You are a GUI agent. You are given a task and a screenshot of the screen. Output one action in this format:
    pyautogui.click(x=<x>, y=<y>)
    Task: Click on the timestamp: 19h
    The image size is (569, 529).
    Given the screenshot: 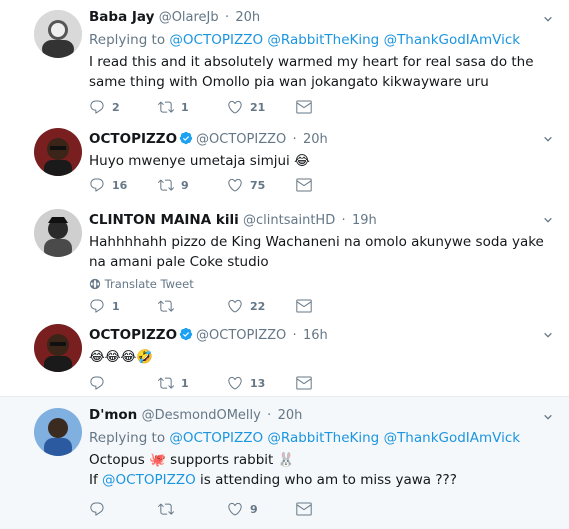 What is the action you would take?
    pyautogui.click(x=364, y=220)
    